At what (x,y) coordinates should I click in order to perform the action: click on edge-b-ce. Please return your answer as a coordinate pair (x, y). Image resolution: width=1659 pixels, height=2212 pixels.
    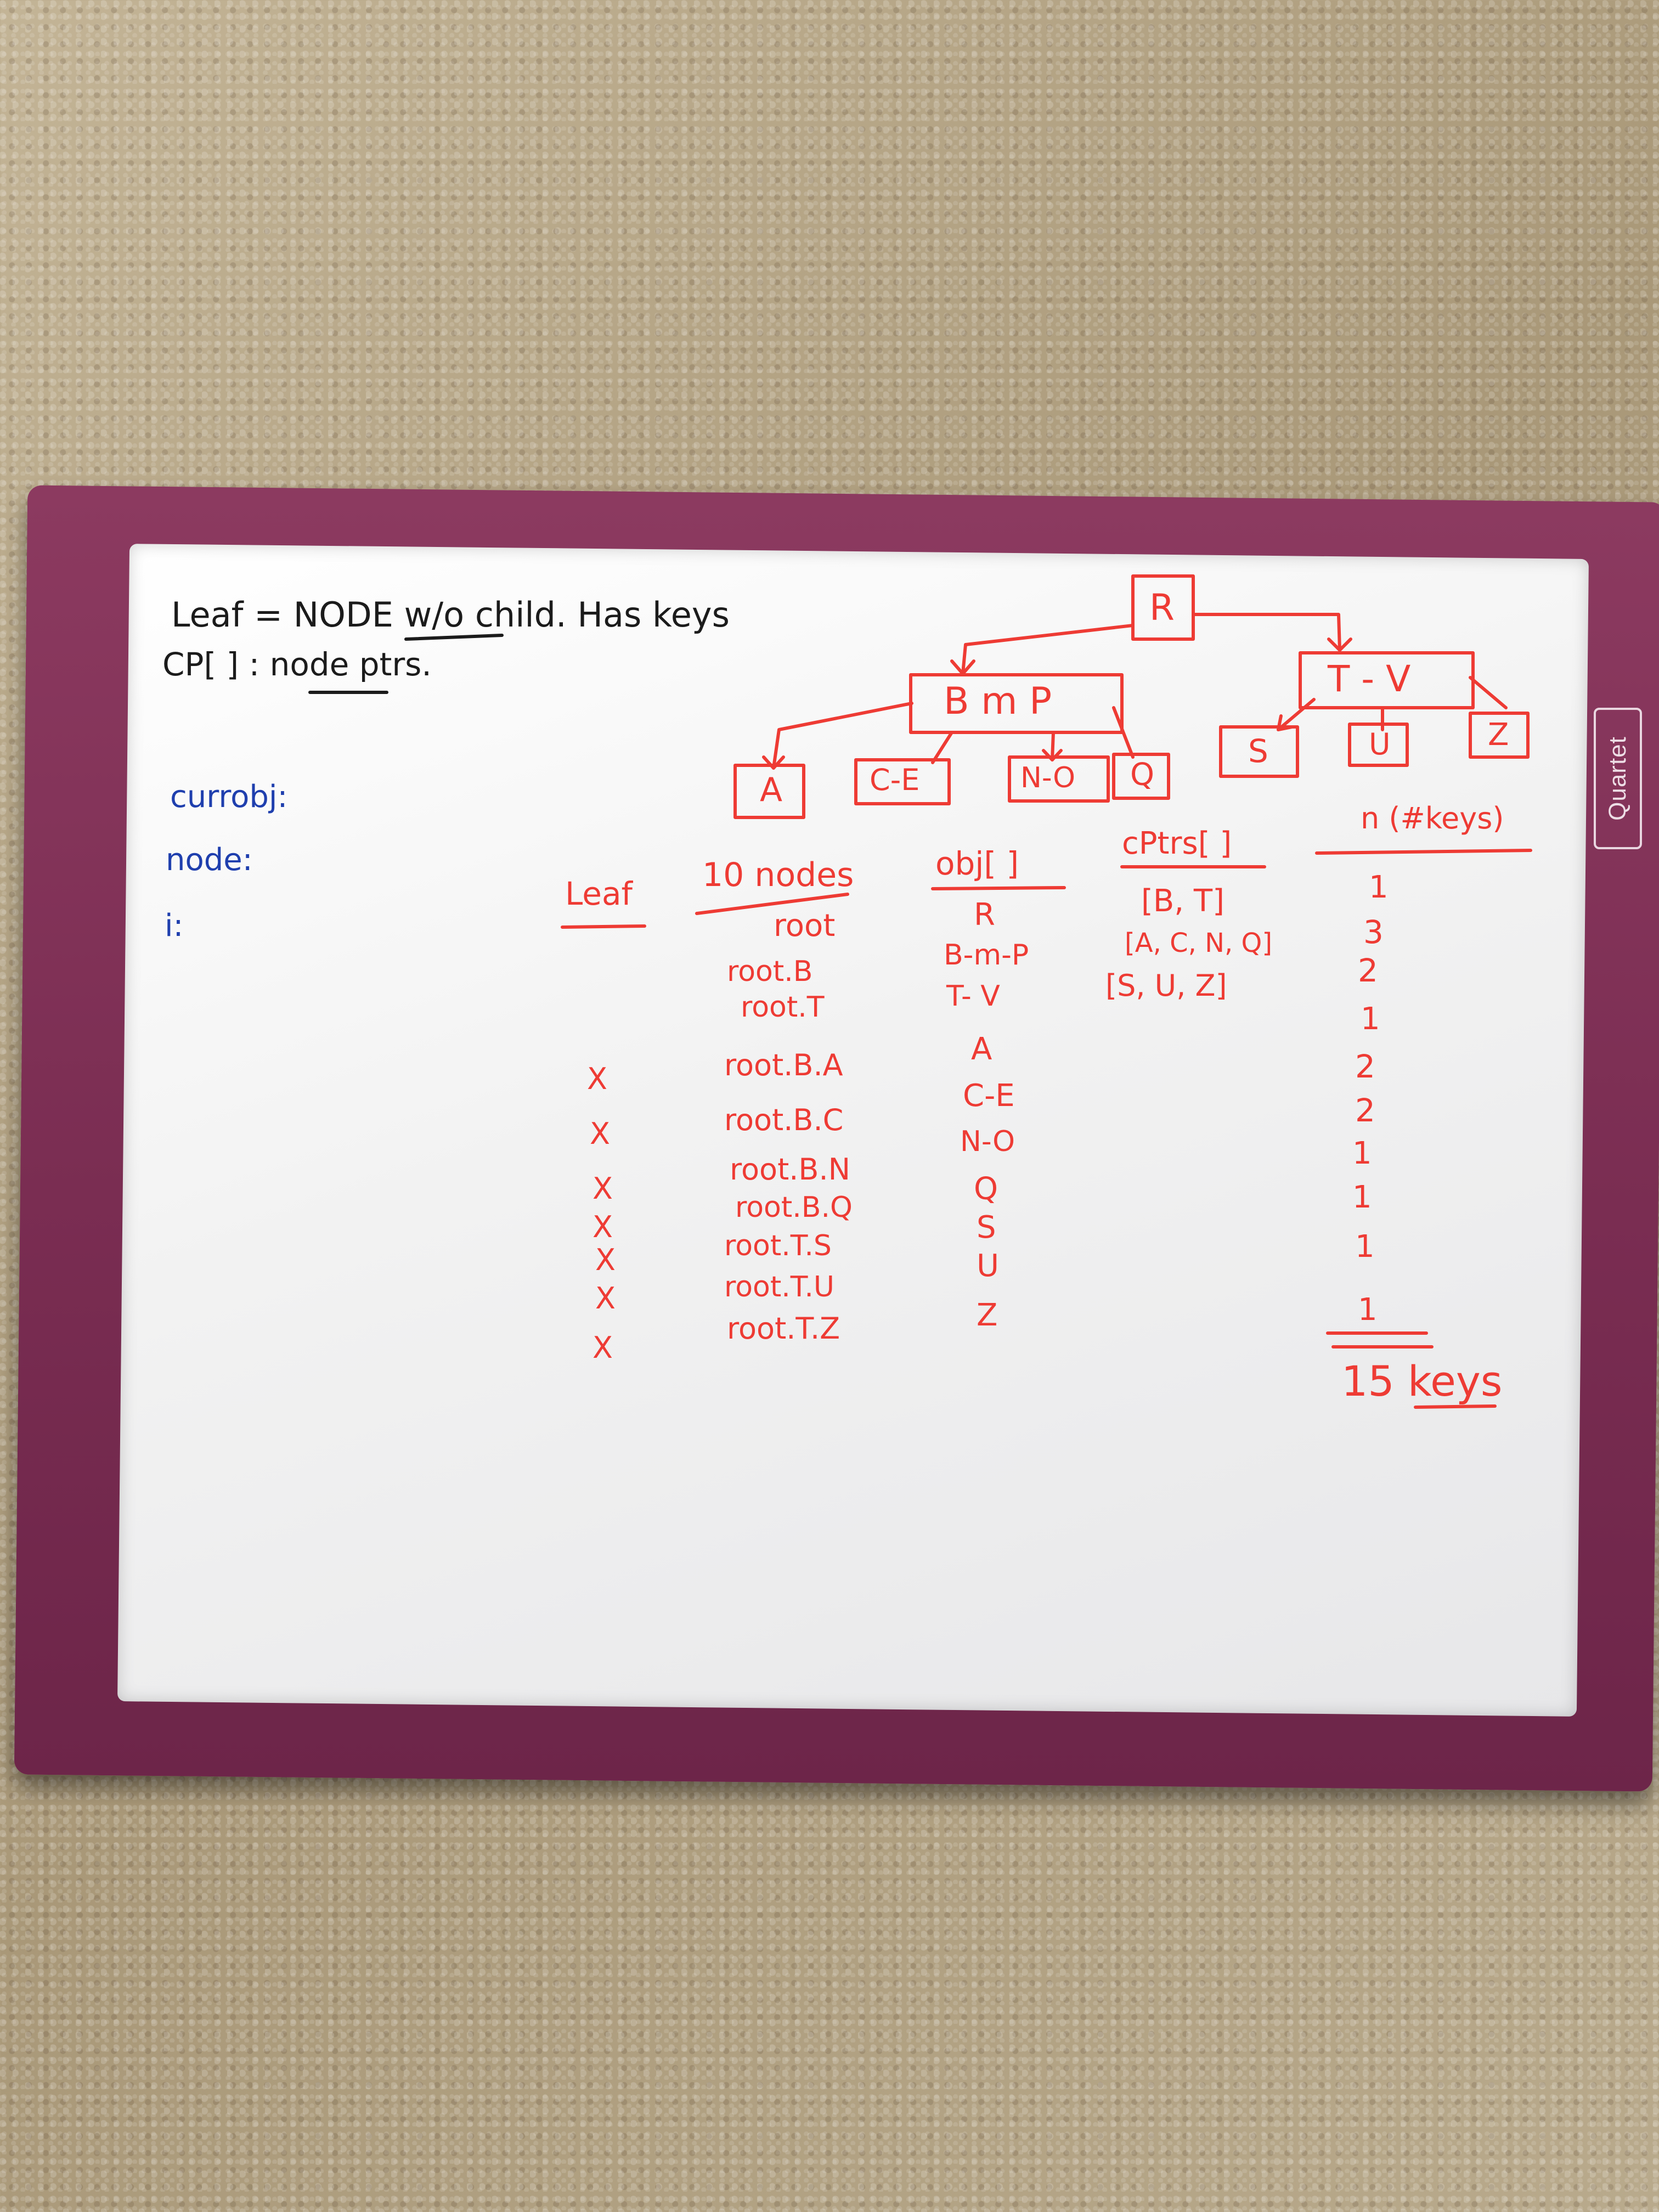
    Looking at the image, I should click on (942, 747).